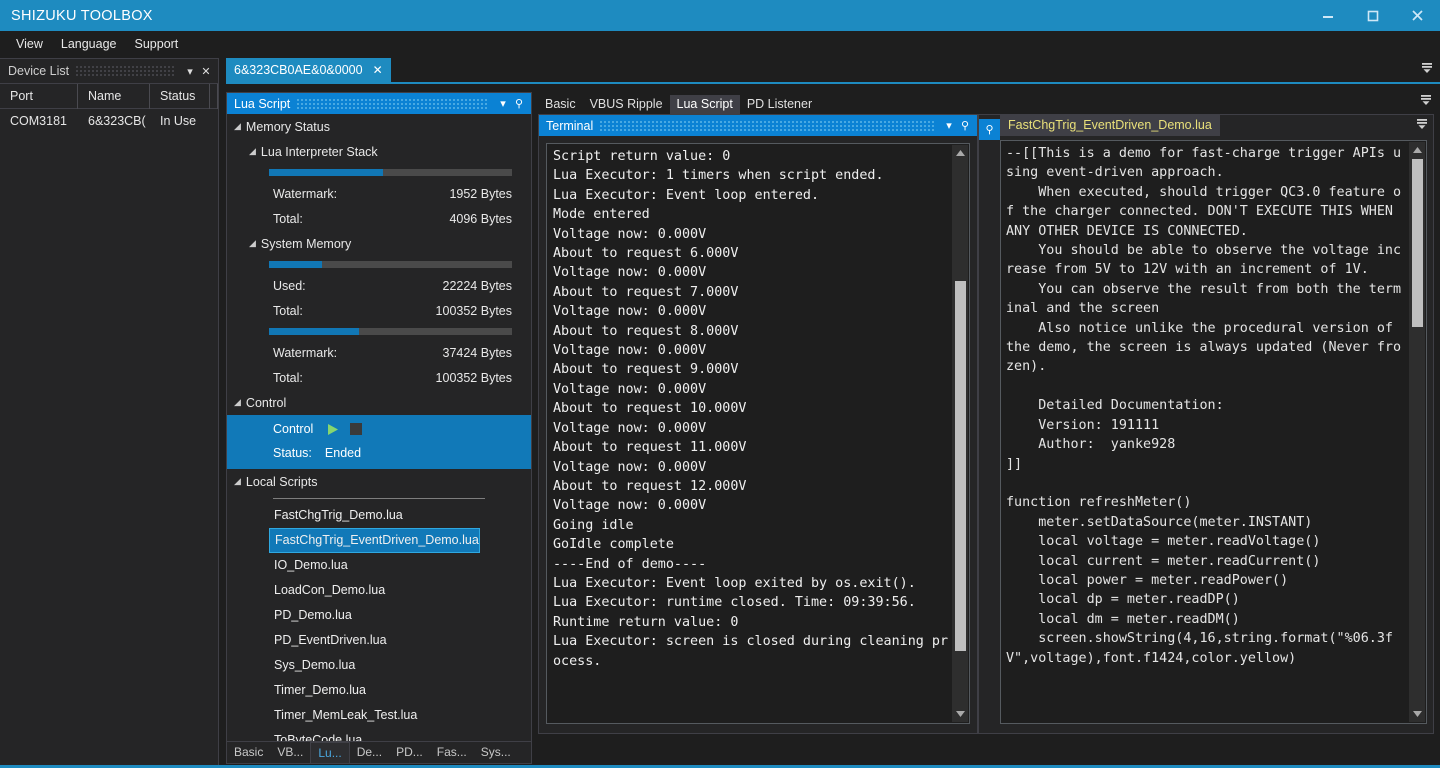 This screenshot has width=1440, height=768. I want to click on script-name: Timer_MemLeak_Test.lua, so click(346, 715).